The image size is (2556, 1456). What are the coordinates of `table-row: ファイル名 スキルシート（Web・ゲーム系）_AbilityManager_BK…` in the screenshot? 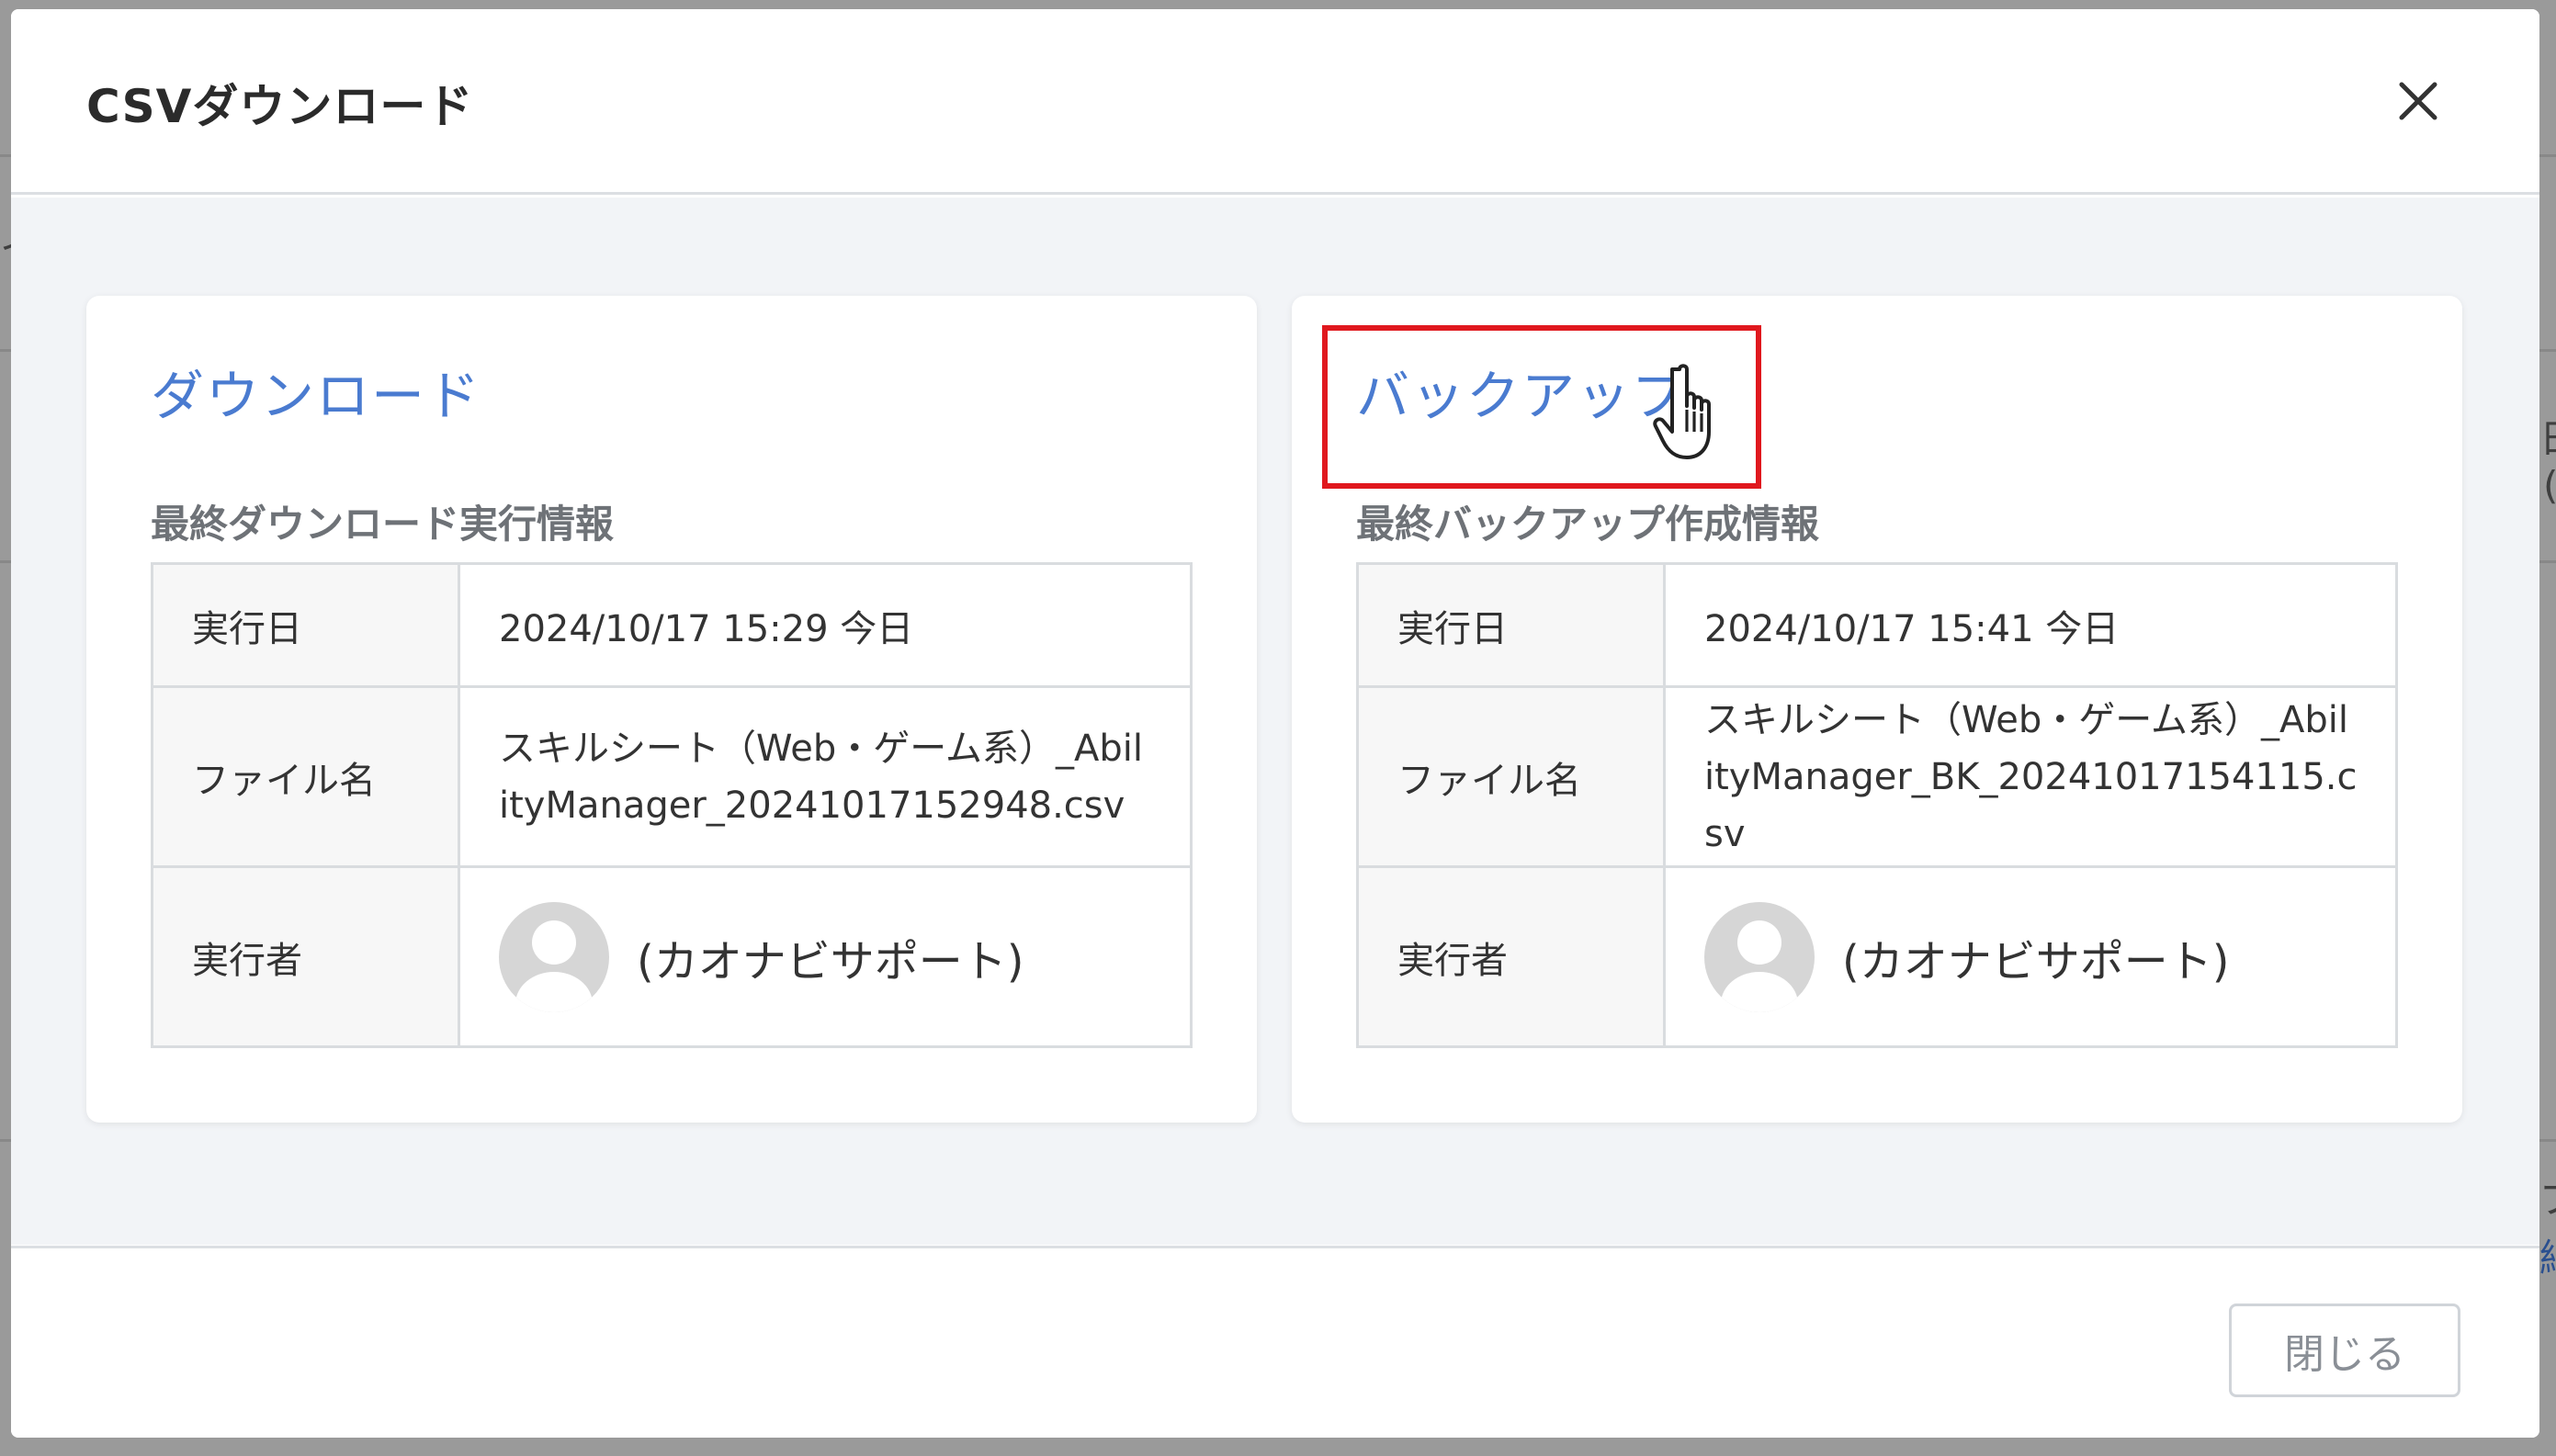 It's located at (1877, 776).